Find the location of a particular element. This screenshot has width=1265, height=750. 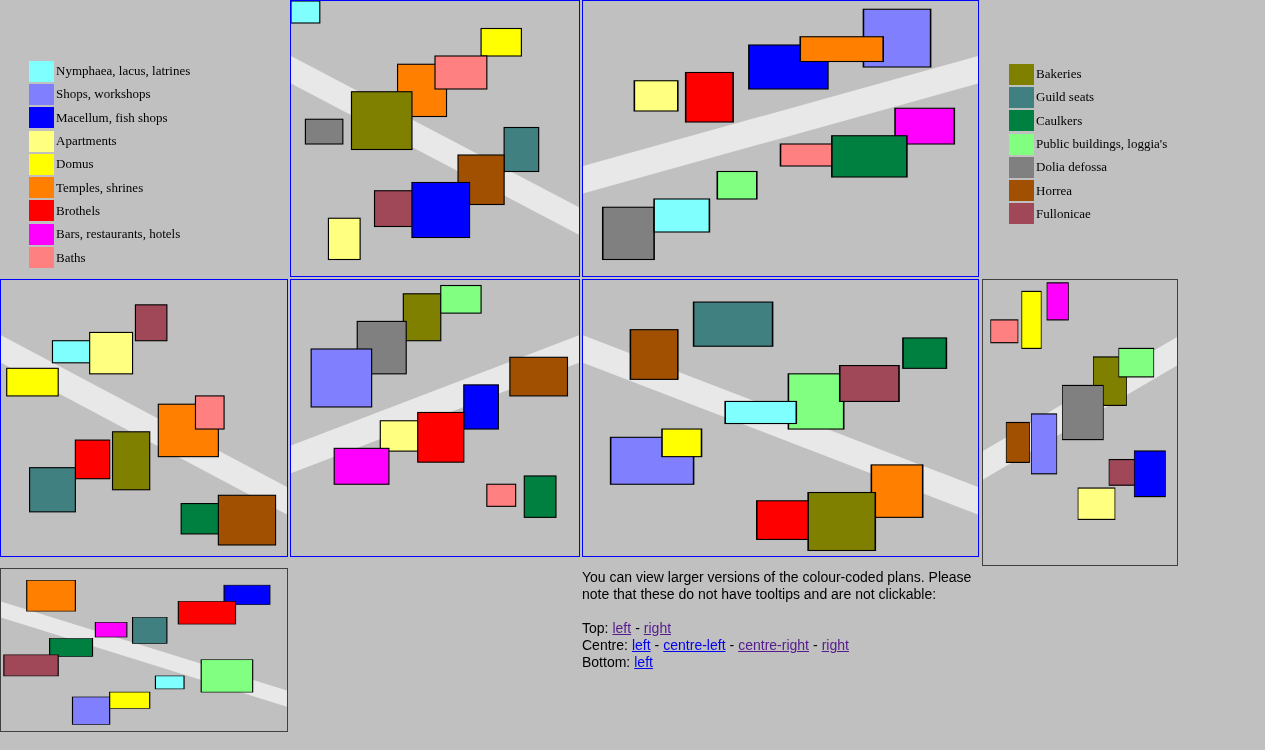

legend-label: Shops, workshops is located at coordinates (103, 94).